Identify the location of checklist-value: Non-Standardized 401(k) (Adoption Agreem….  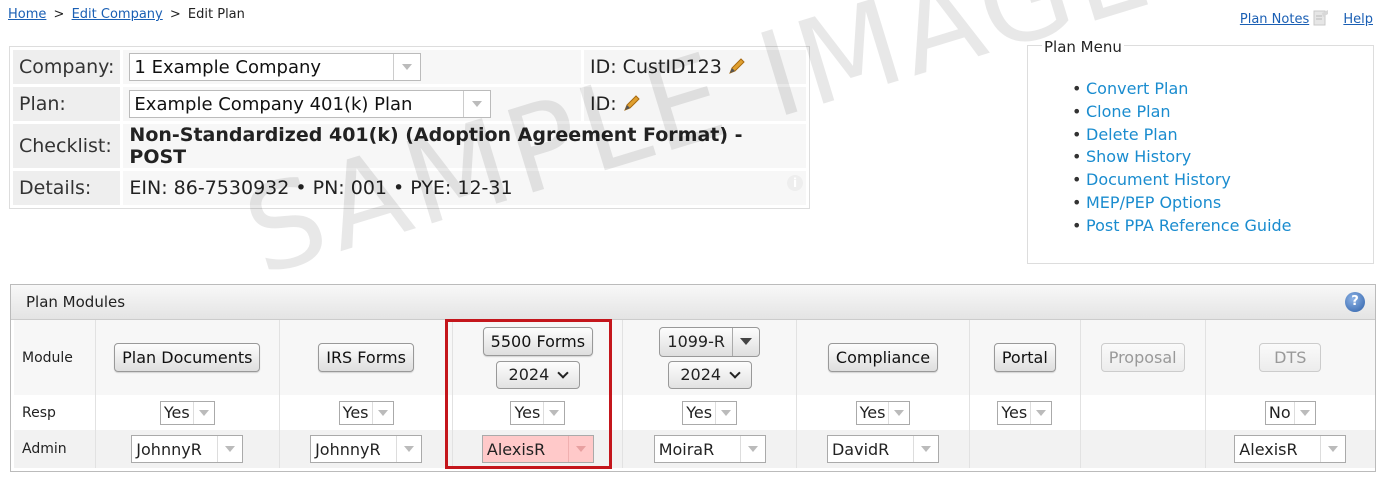
(464, 146).